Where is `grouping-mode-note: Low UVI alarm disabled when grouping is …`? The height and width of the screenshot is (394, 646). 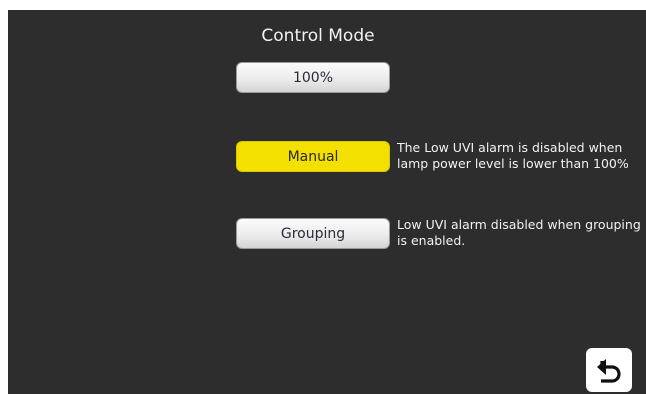 grouping-mode-note: Low UVI alarm disabled when grouping is … is located at coordinates (519, 232).